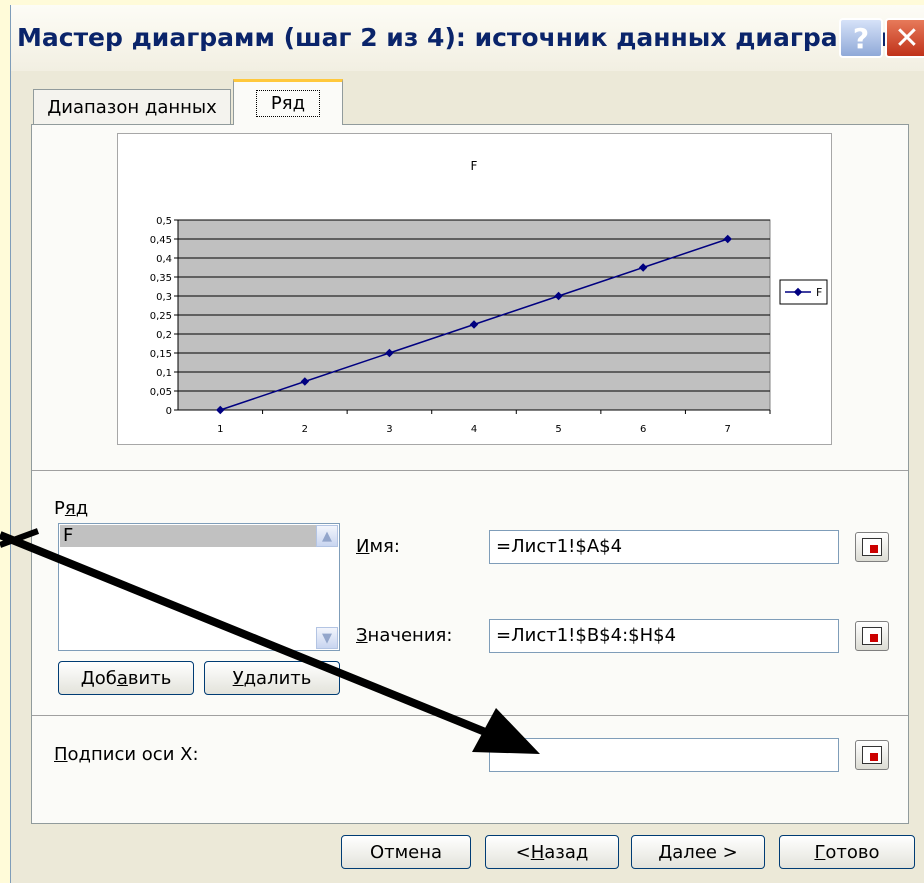  What do you see at coordinates (126, 754) in the screenshot?
I see `x-labels-label: Подписи оси X:` at bounding box center [126, 754].